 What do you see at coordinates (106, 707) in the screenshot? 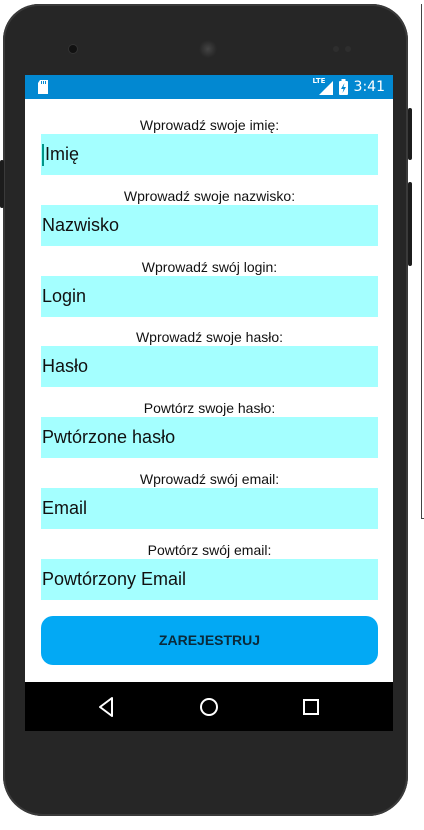
I see `back-icon` at bounding box center [106, 707].